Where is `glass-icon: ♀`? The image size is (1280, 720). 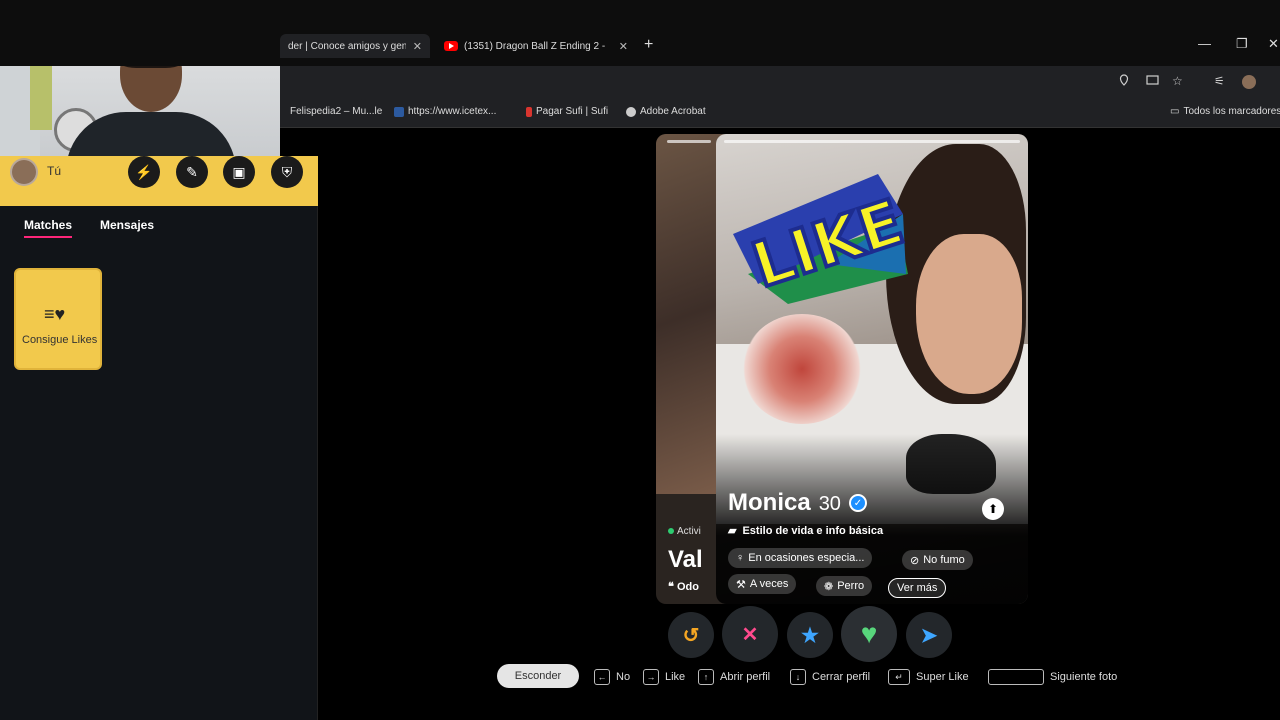 glass-icon: ♀ is located at coordinates (740, 558).